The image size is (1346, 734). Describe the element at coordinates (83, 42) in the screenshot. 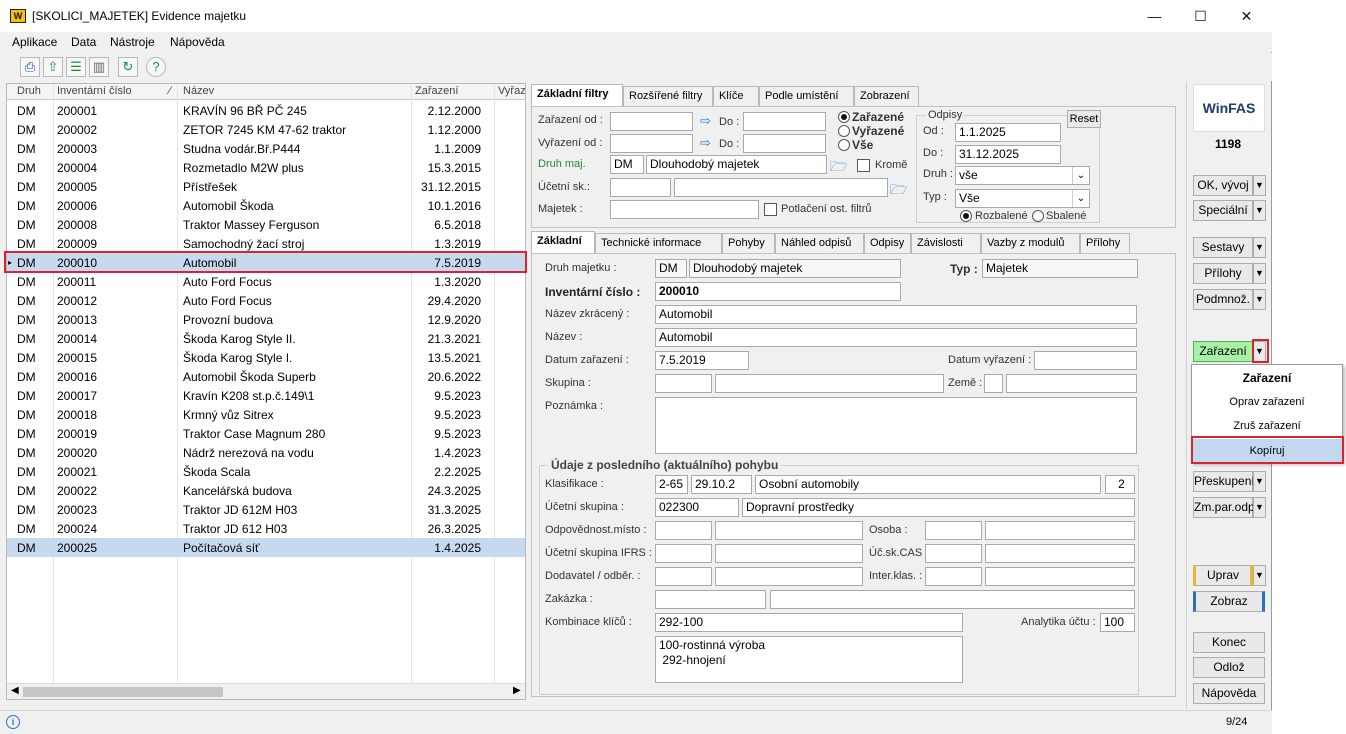

I see `menu-data: Data` at that location.